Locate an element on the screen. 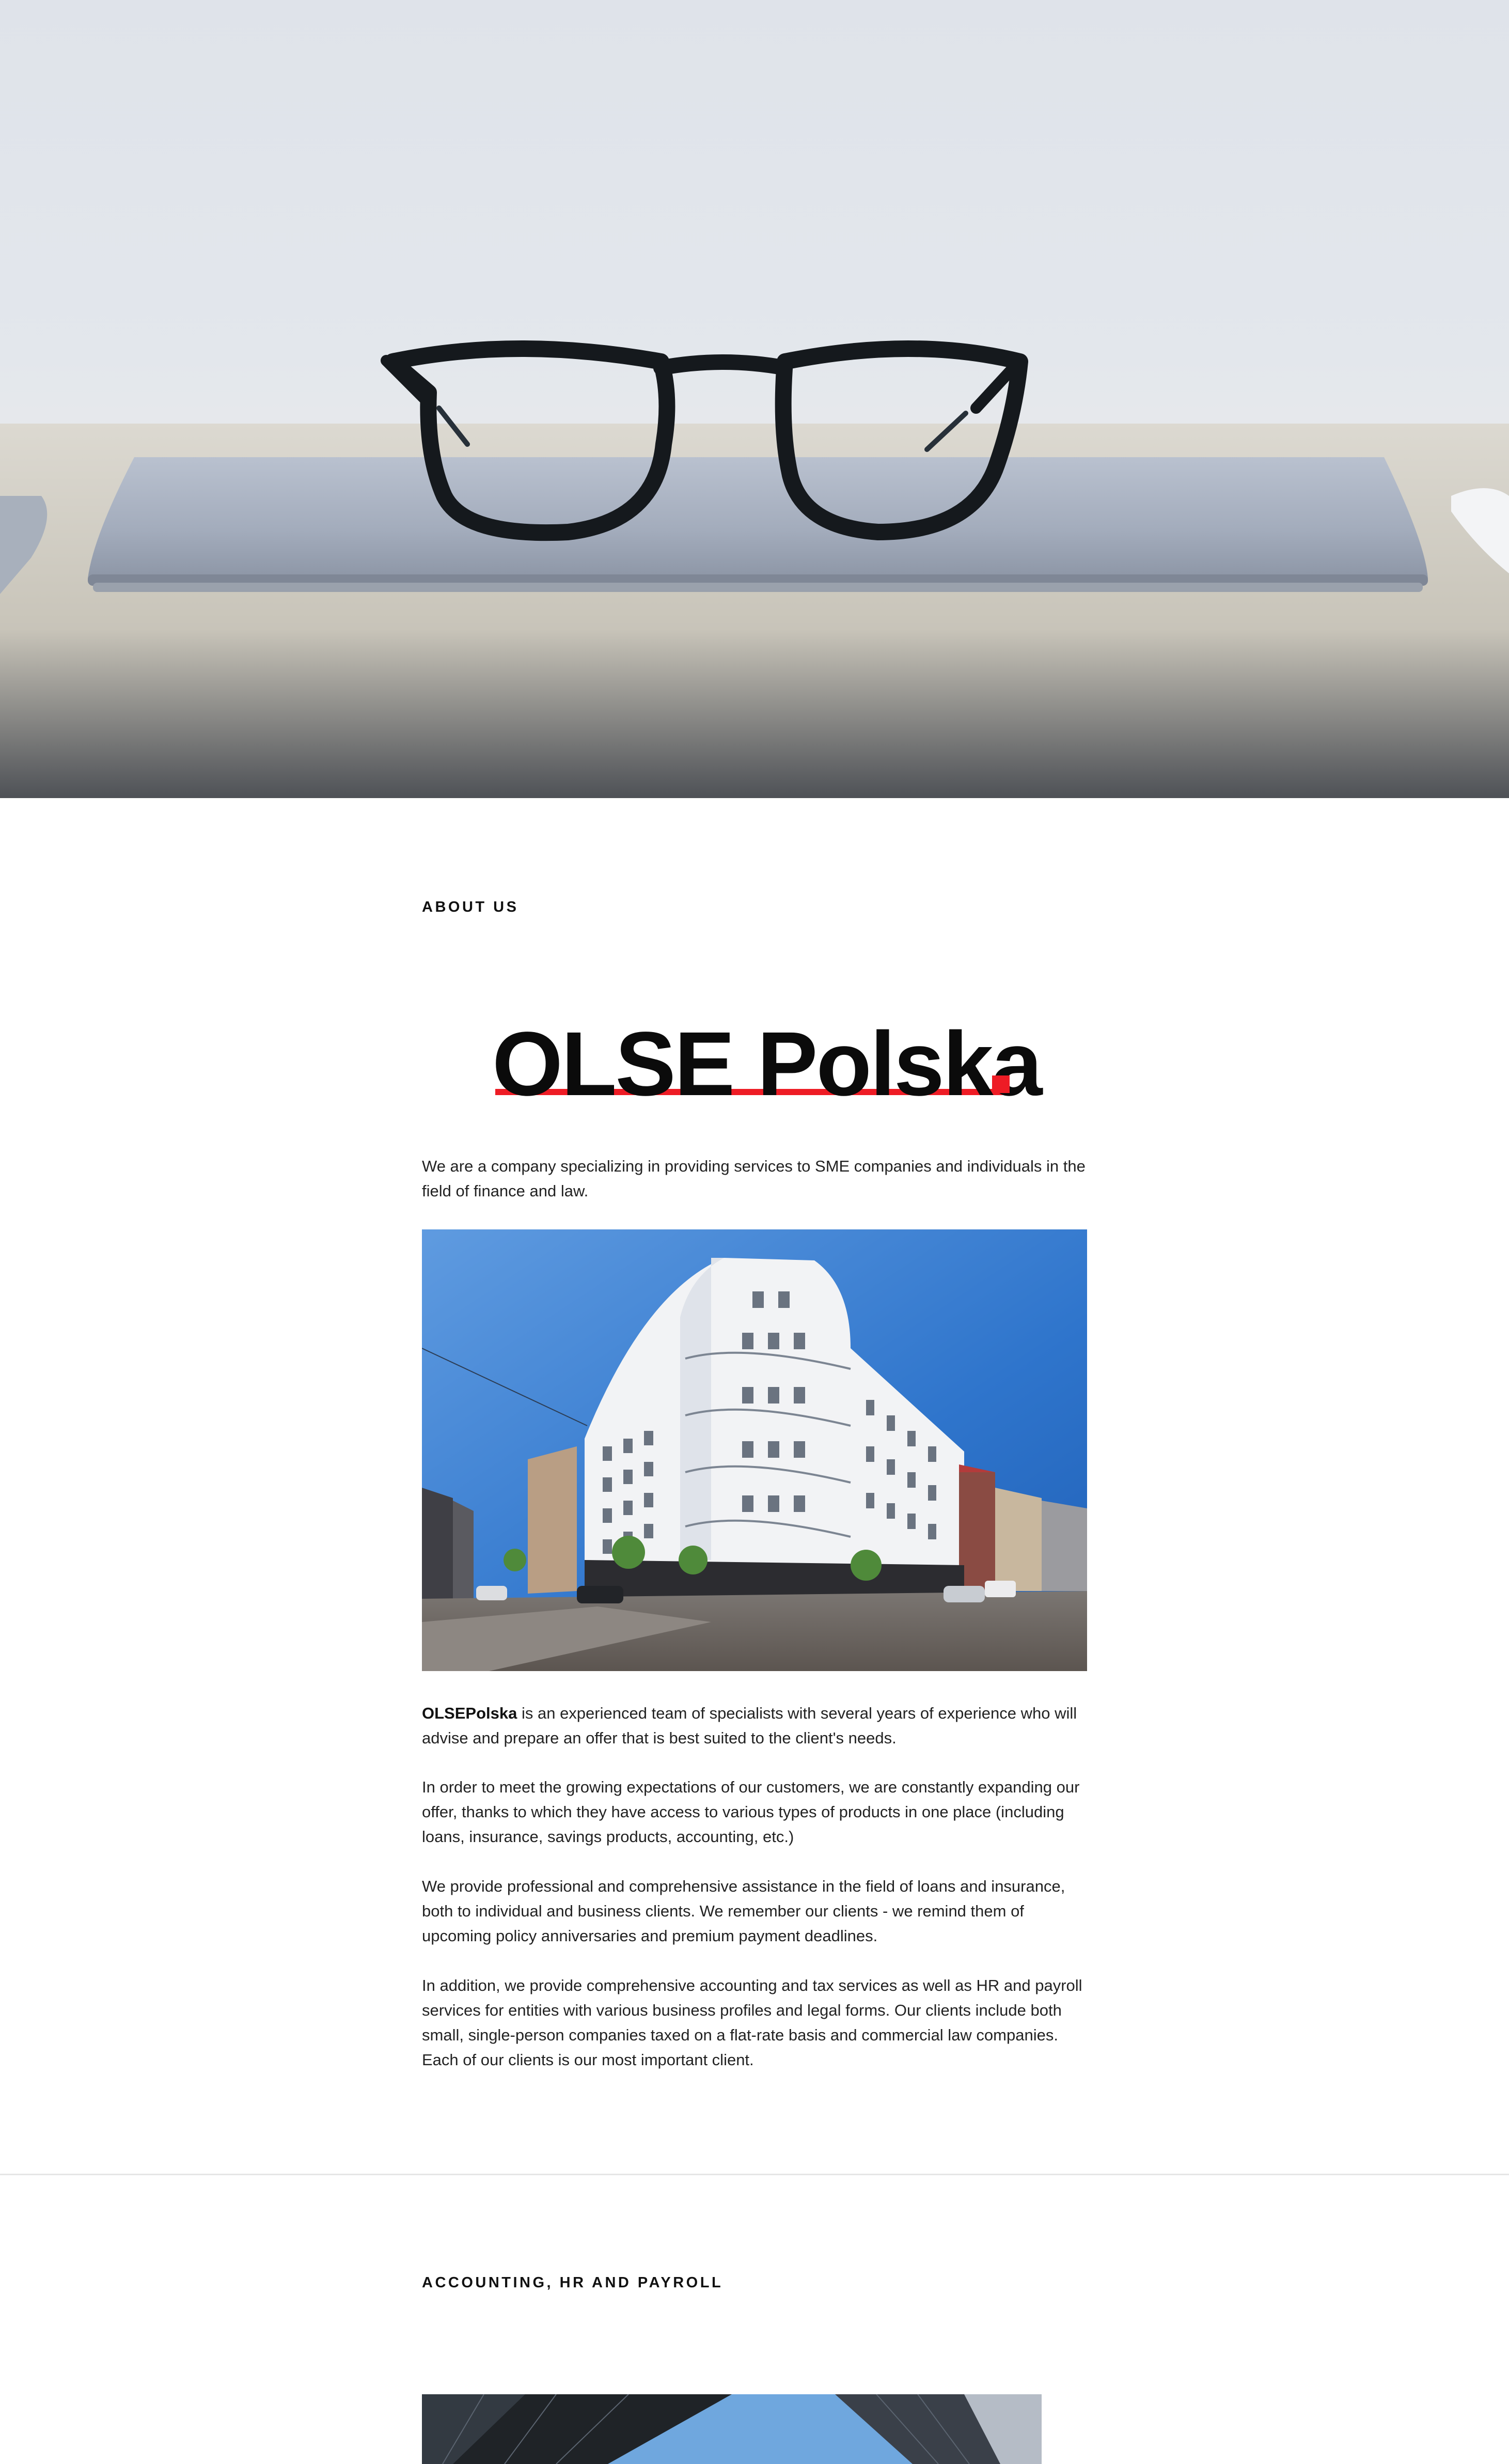  brand-name-strong: OLSEPolska is located at coordinates (470, 1713).